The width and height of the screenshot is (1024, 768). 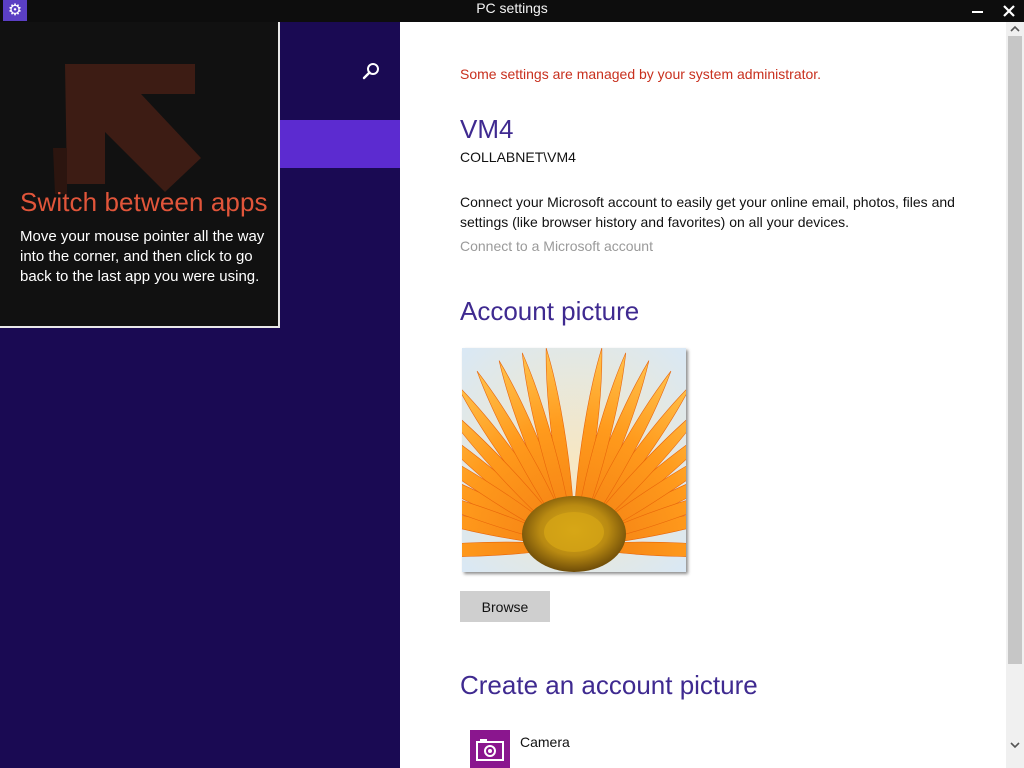 What do you see at coordinates (1015, 29) in the screenshot?
I see `scroll-up-arrow-icon` at bounding box center [1015, 29].